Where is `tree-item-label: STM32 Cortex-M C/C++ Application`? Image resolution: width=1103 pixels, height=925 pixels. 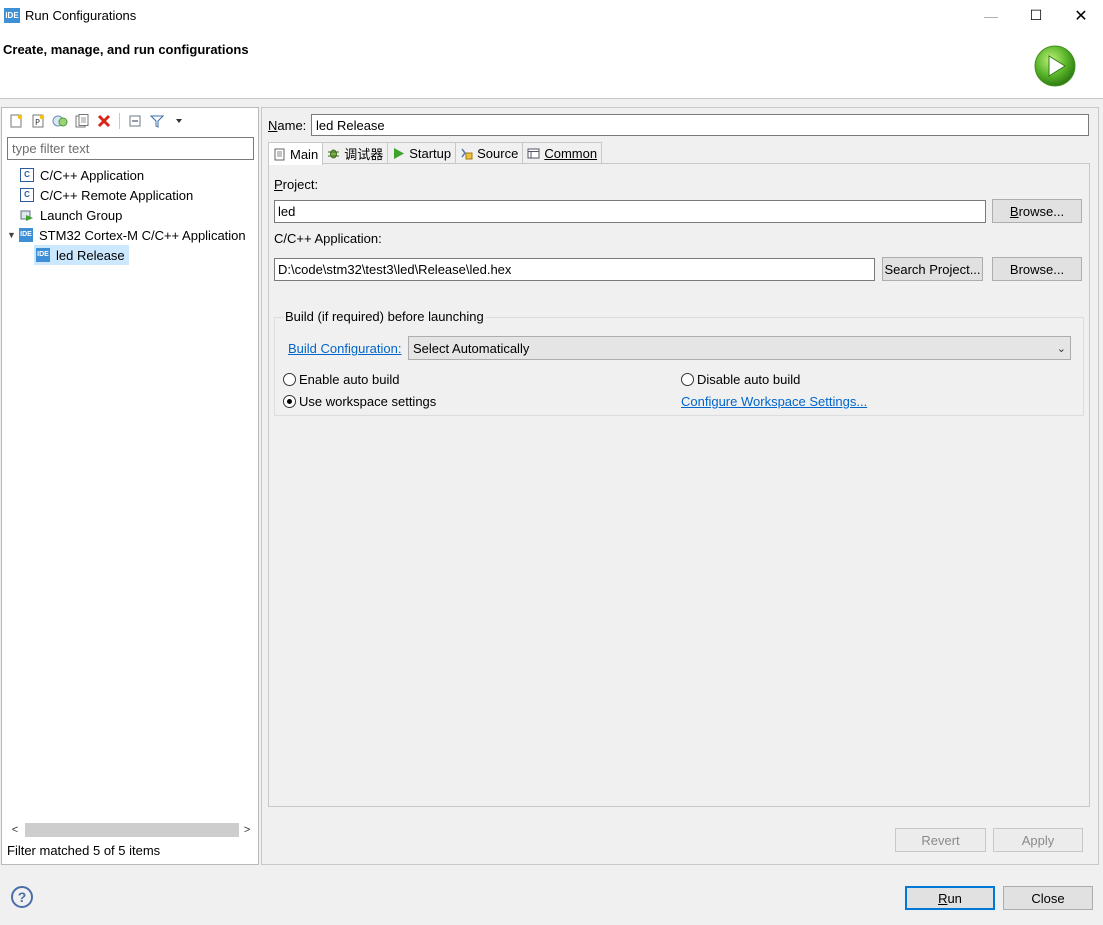 tree-item-label: STM32 Cortex-M C/C++ Application is located at coordinates (142, 235).